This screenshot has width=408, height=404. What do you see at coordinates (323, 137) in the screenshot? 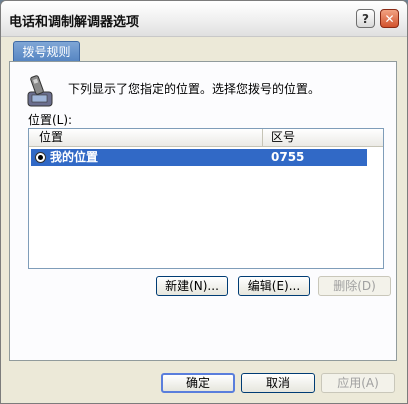
I see `column-header-area-code: 区号` at bounding box center [323, 137].